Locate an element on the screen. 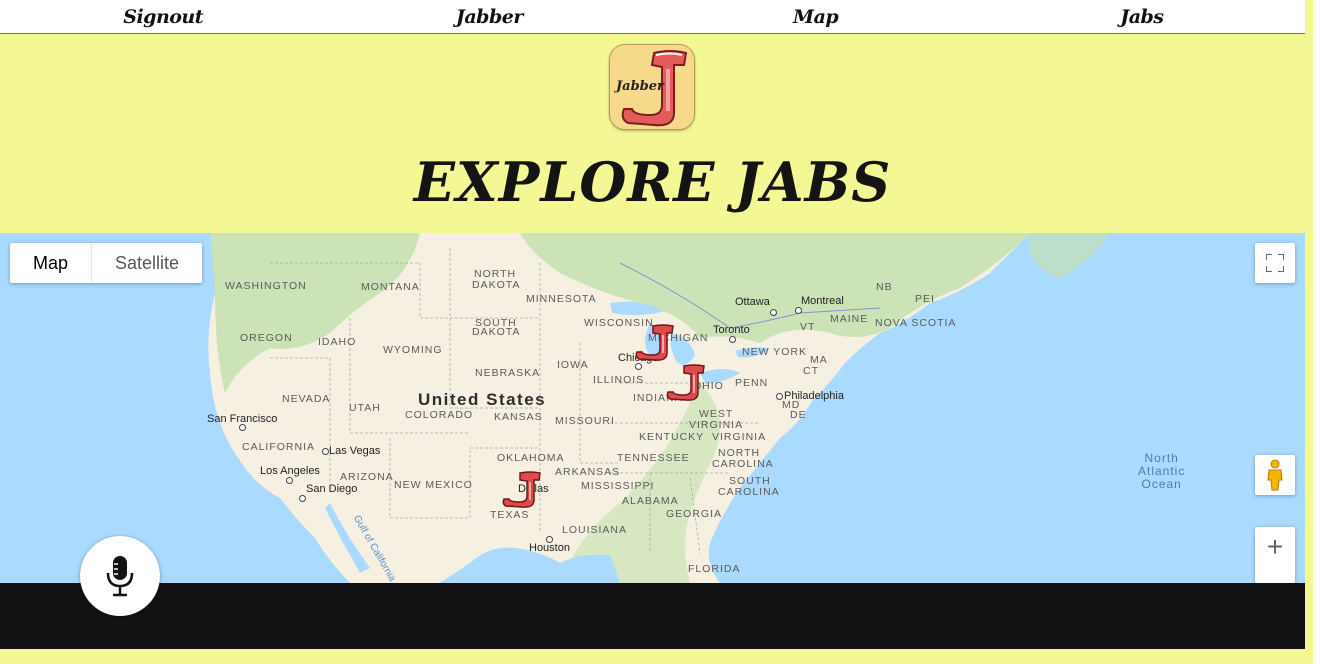 The width and height of the screenshot is (1320, 664). region-label: TEXAS is located at coordinates (510, 515).